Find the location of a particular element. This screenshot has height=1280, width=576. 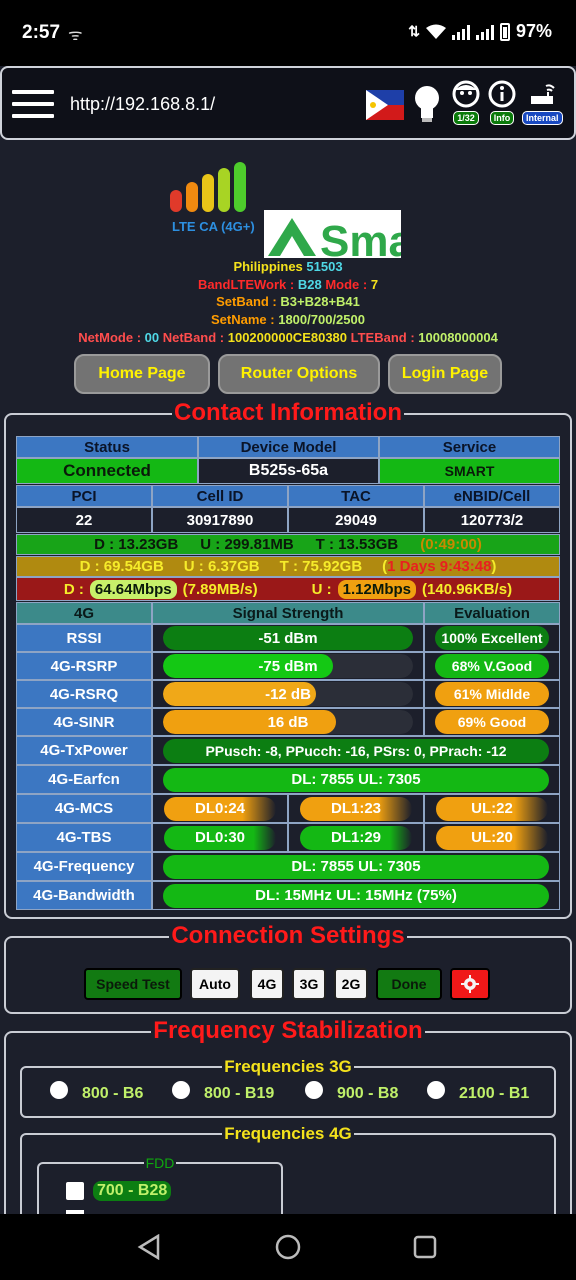

connection-settings-title: Connection Settings is located at coordinates (288, 935).